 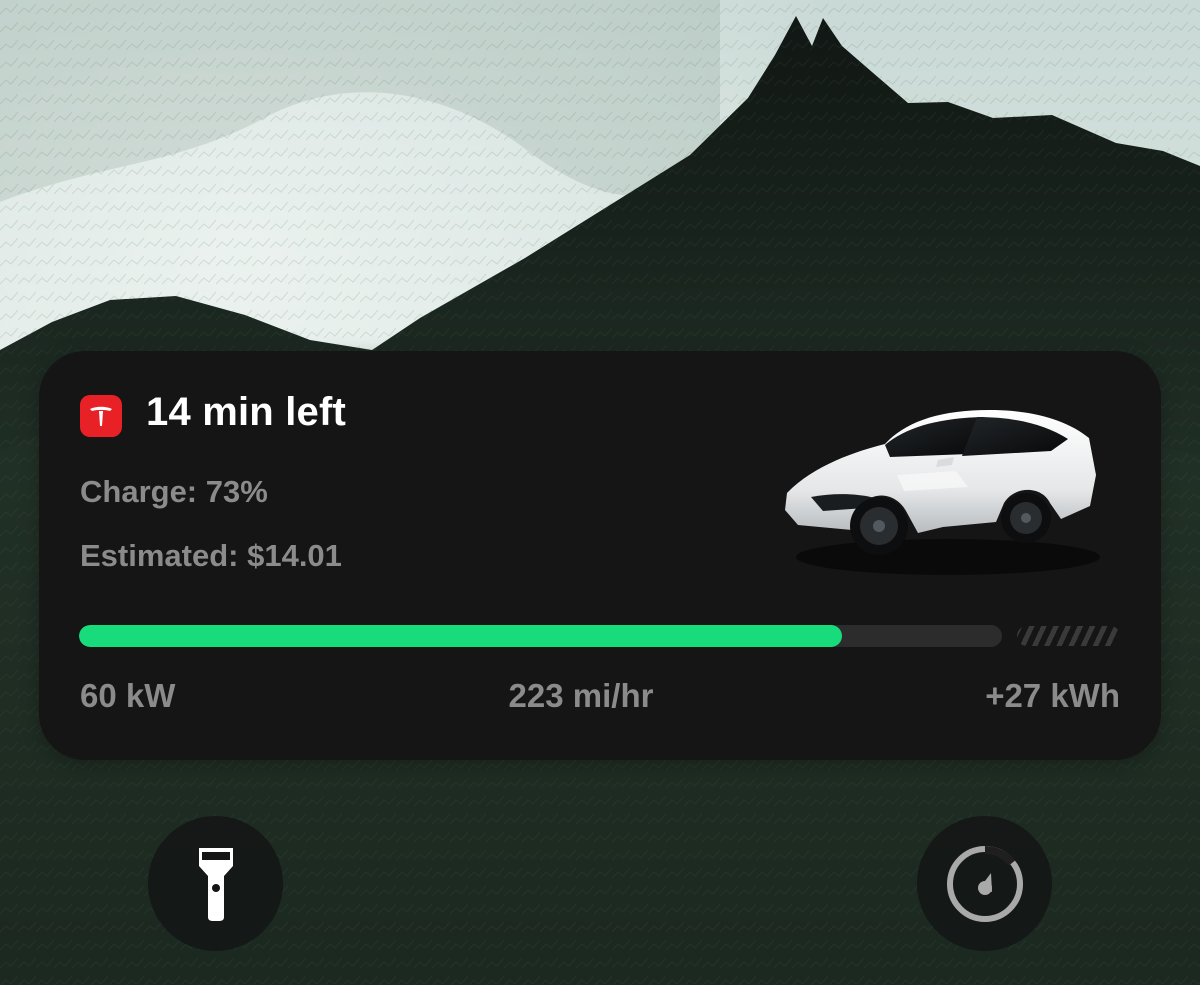 What do you see at coordinates (174, 491) in the screenshot?
I see `charge-level-text: Charge: 73%` at bounding box center [174, 491].